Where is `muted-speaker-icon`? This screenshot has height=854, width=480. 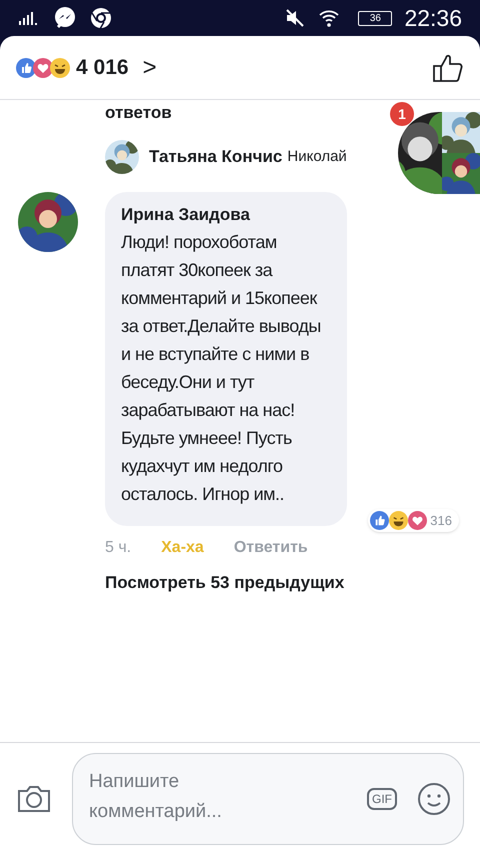
muted-speaker-icon is located at coordinates (295, 18).